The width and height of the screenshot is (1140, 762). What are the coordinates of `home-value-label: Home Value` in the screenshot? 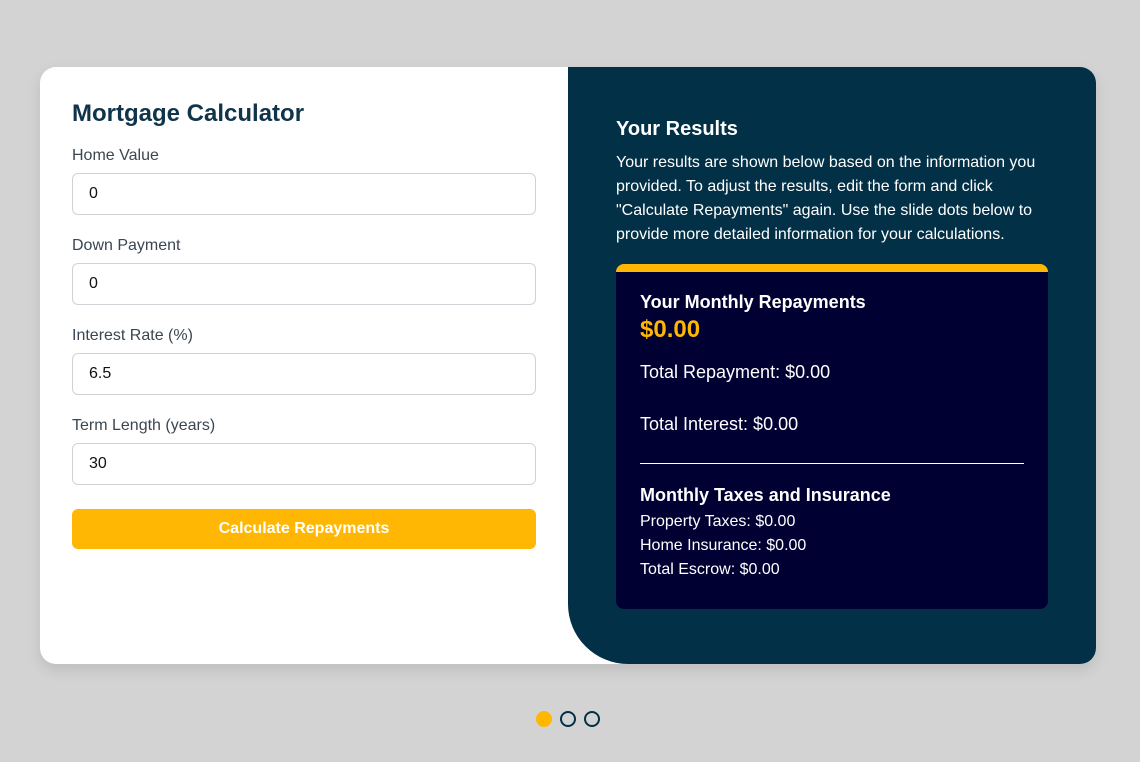 It's located at (115, 155).